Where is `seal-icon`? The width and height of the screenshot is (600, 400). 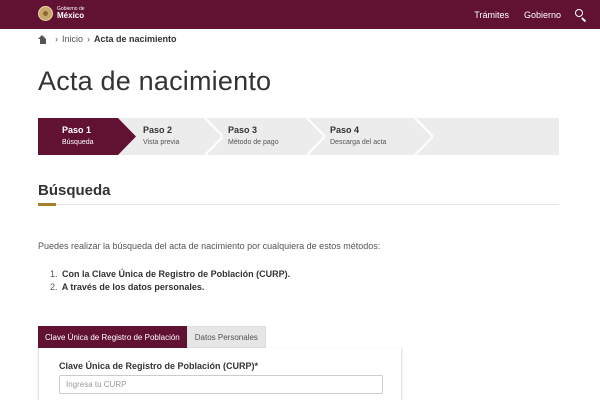 seal-icon is located at coordinates (45, 13).